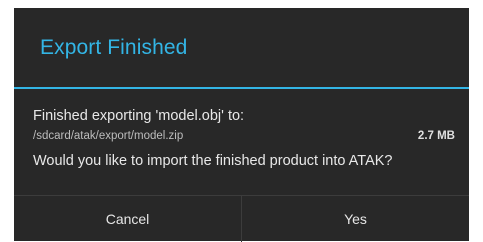 The height and width of the screenshot is (242, 483). Describe the element at coordinates (127, 219) in the screenshot. I see `cancel-button: Cancel` at that location.